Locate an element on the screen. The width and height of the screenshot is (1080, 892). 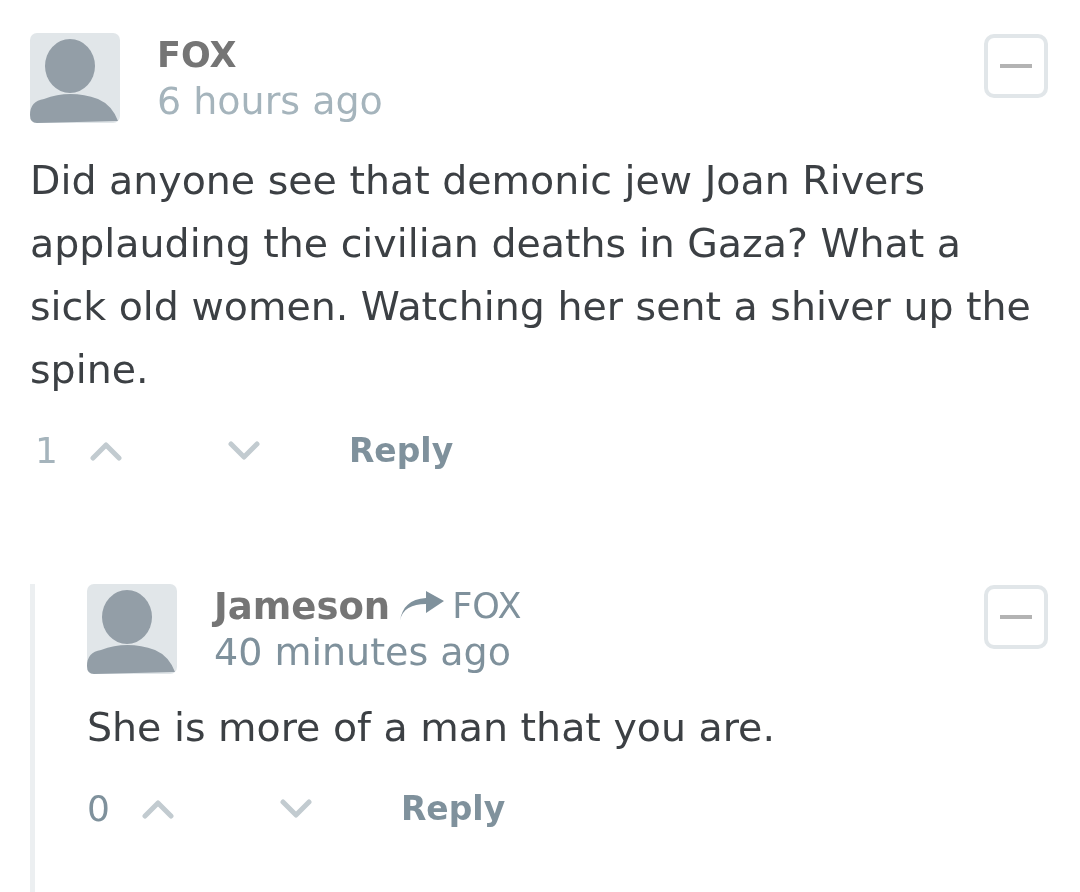
comment-text: She is more of a man that you are. is located at coordinates (431, 727).